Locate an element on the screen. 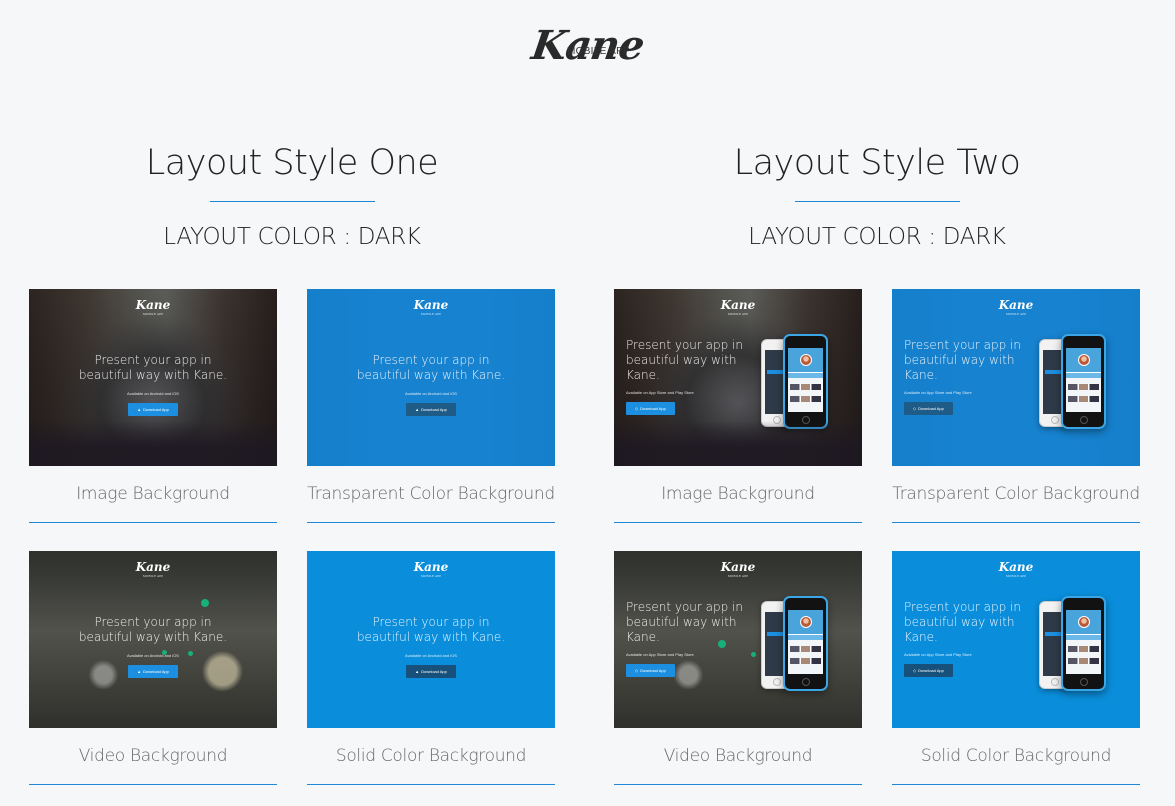 This screenshot has height=806, width=1175. section-title: Layout Style Two is located at coordinates (877, 163).